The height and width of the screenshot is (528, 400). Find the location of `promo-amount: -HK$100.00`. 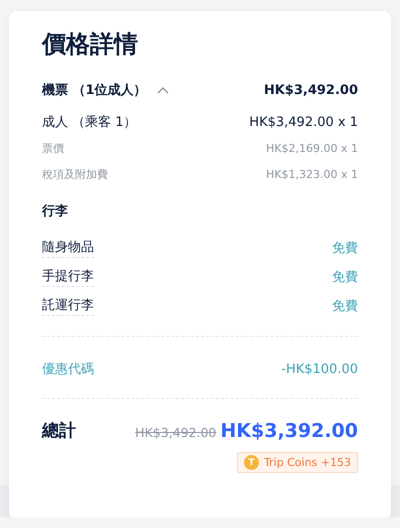

promo-amount: -HK$100.00 is located at coordinates (319, 369).